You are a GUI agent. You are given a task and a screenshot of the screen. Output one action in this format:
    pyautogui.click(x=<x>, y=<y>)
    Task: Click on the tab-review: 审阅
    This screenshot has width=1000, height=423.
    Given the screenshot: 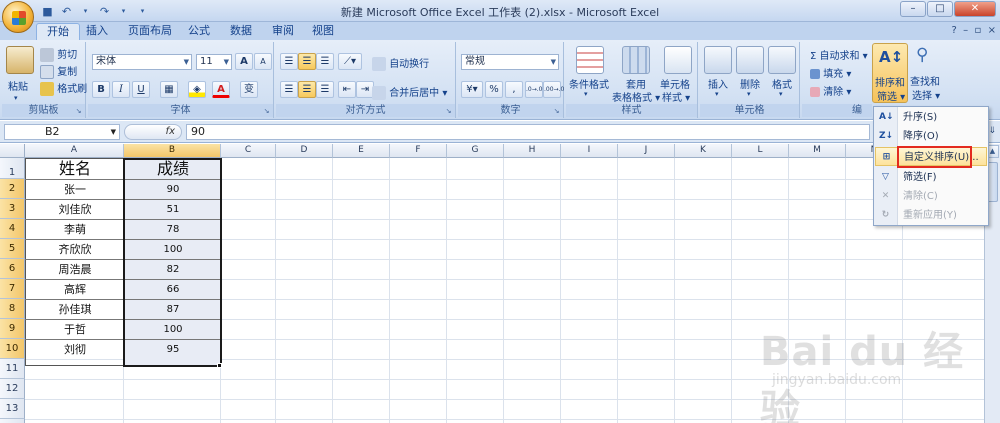 What is the action you would take?
    pyautogui.click(x=283, y=31)
    